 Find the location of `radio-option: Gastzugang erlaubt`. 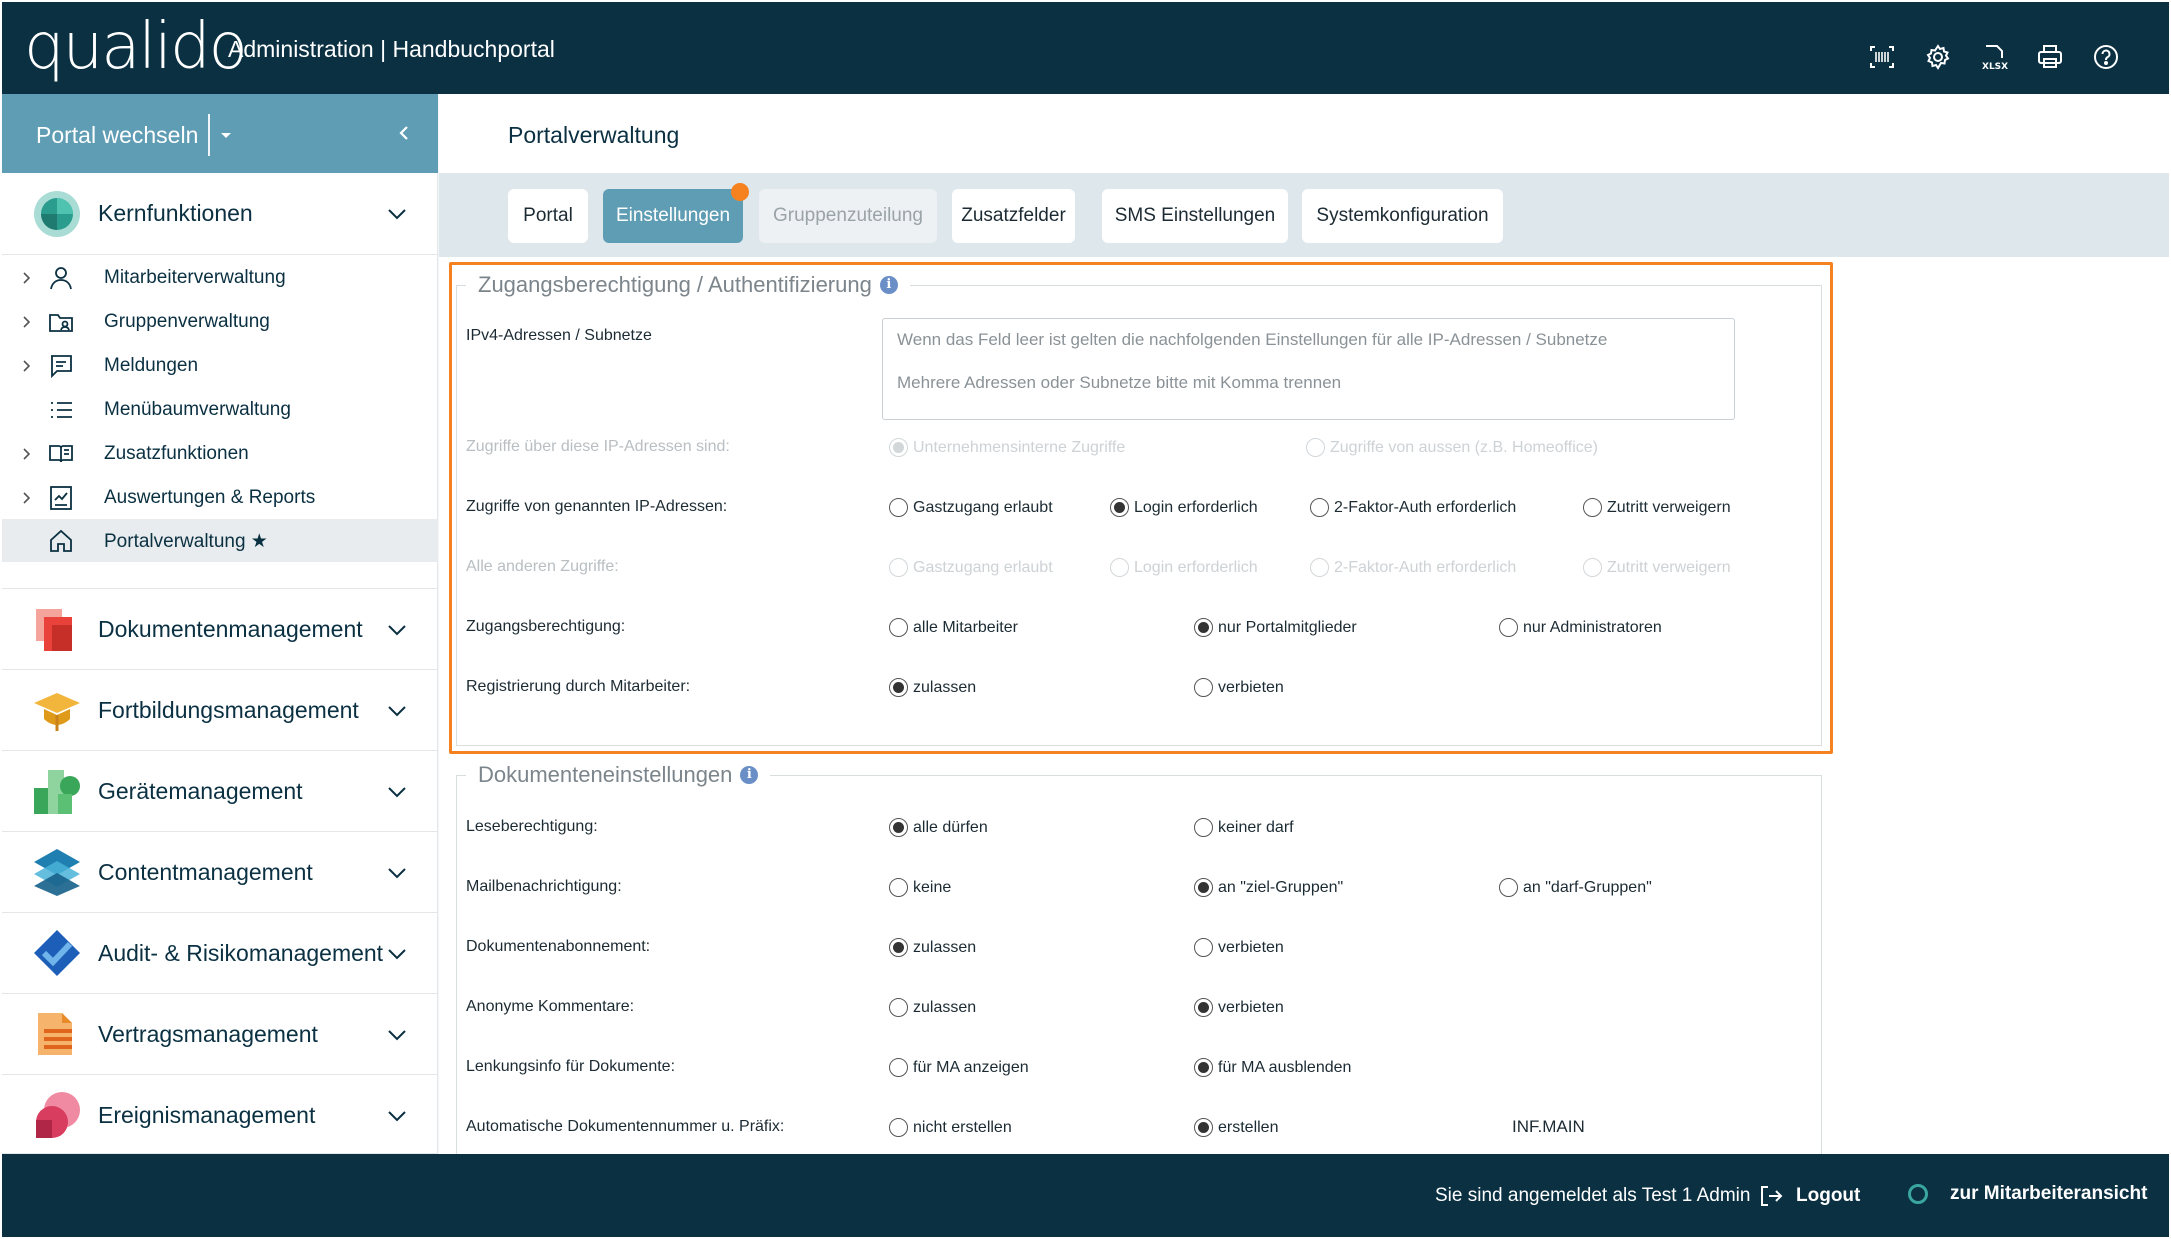

radio-option: Gastzugang erlaubt is located at coordinates (971, 567).